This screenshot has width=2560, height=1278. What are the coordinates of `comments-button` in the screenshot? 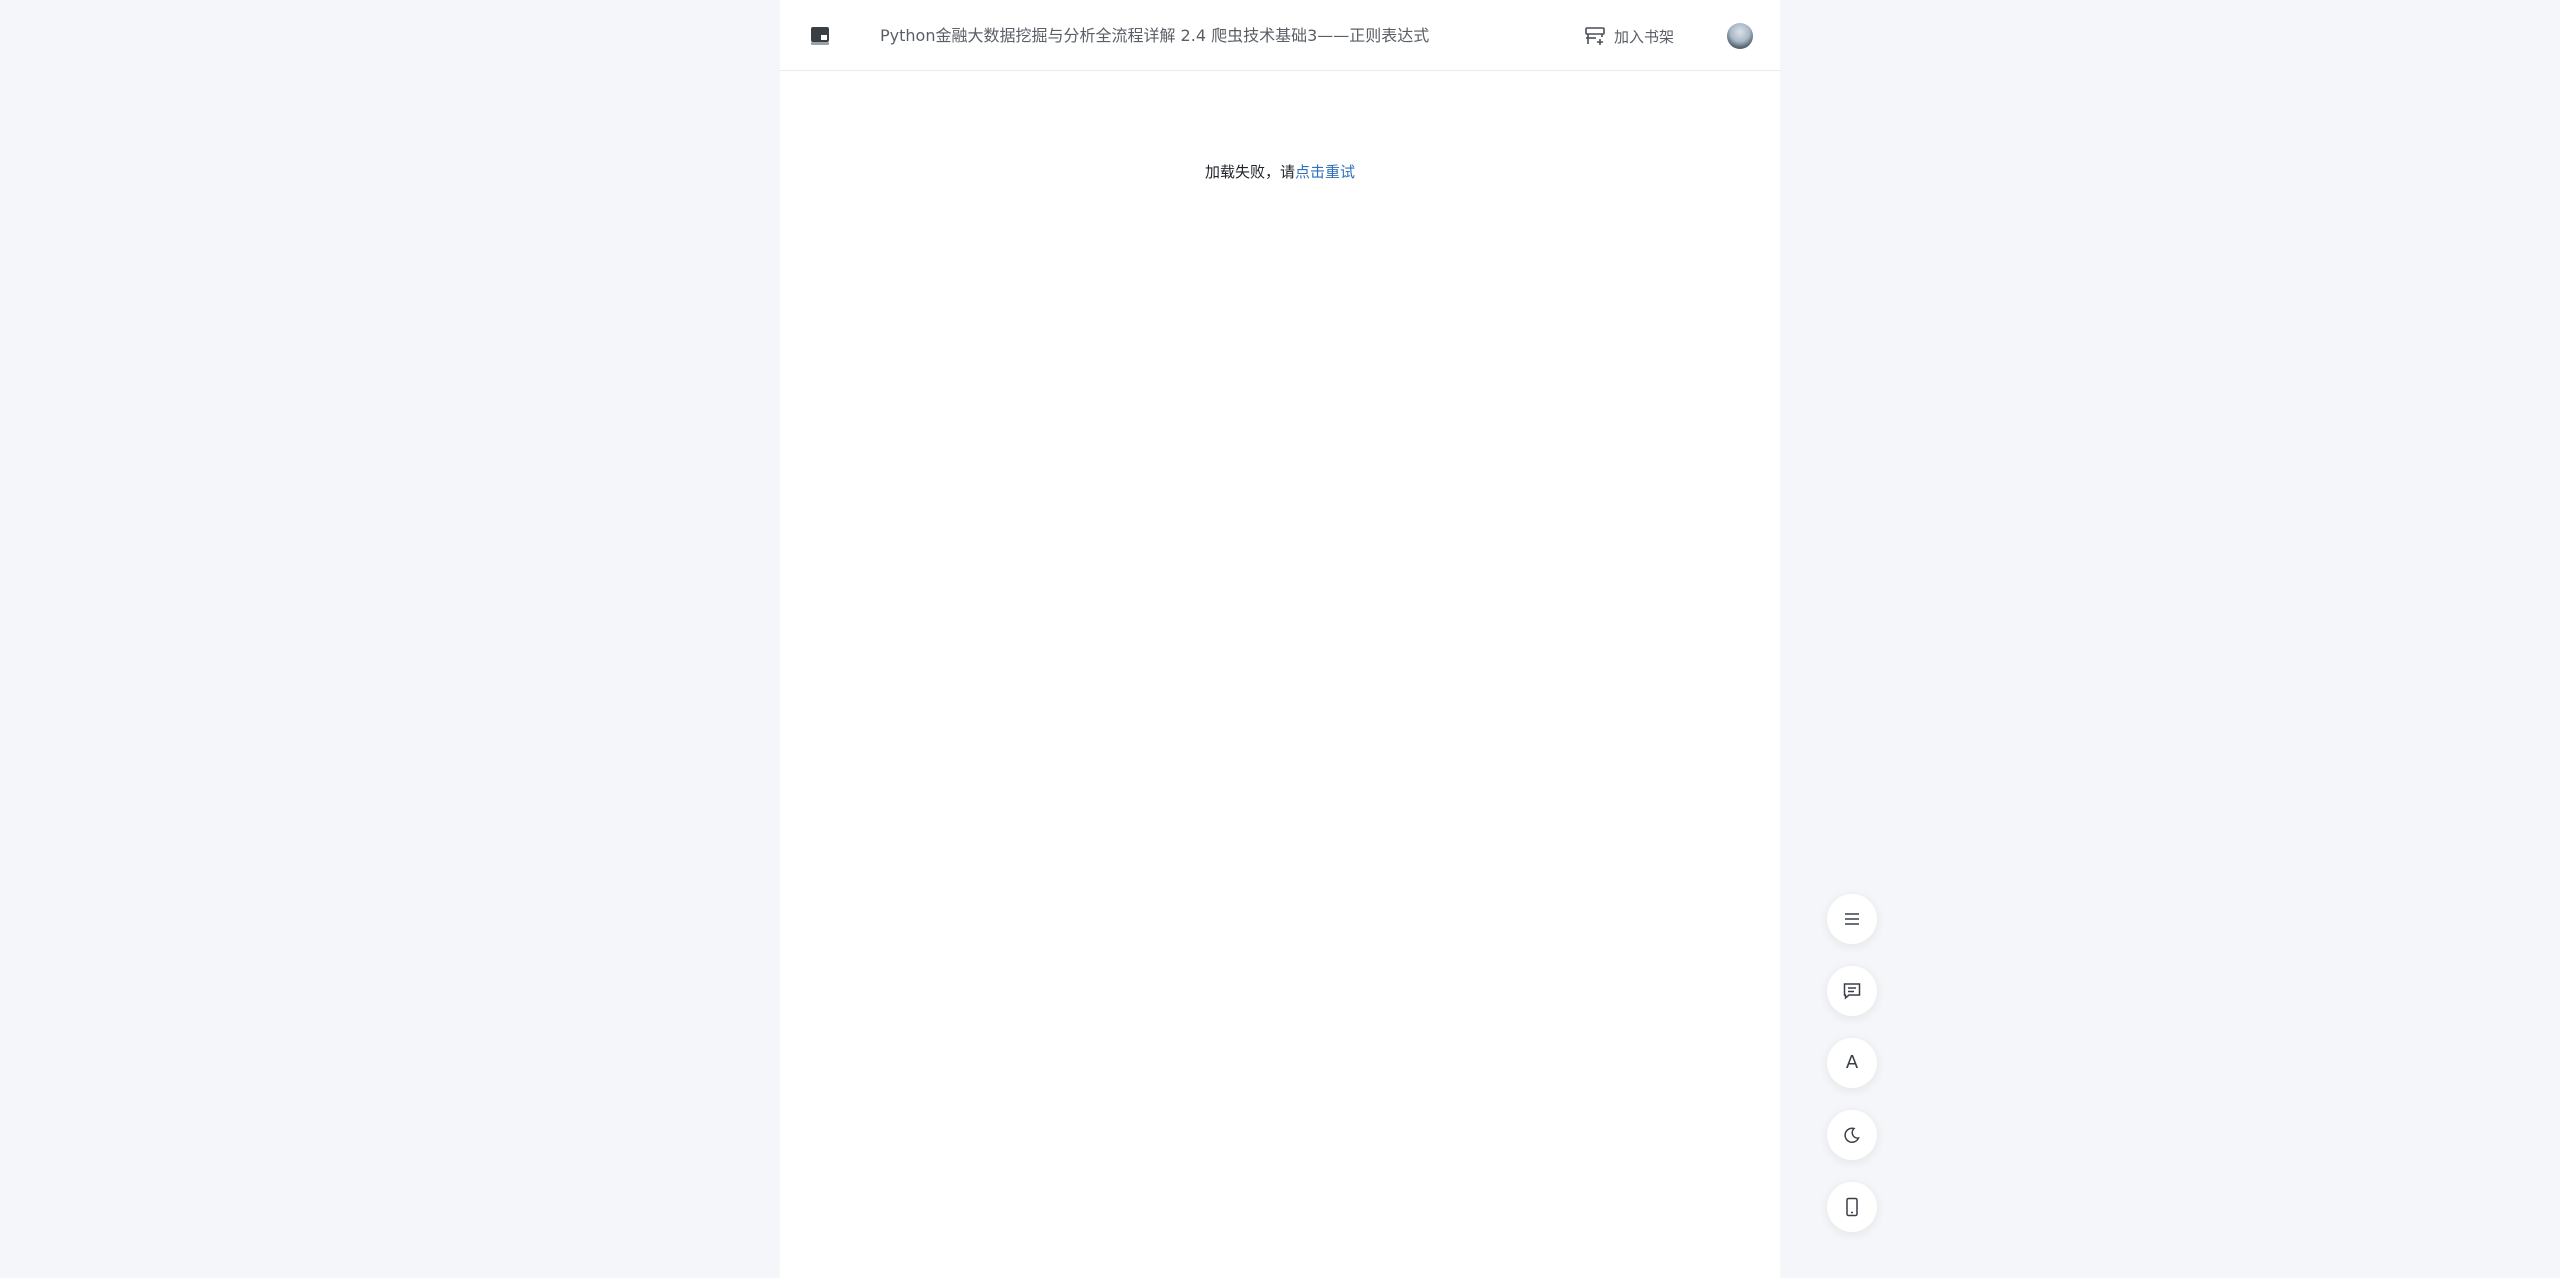 It's located at (1852, 991).